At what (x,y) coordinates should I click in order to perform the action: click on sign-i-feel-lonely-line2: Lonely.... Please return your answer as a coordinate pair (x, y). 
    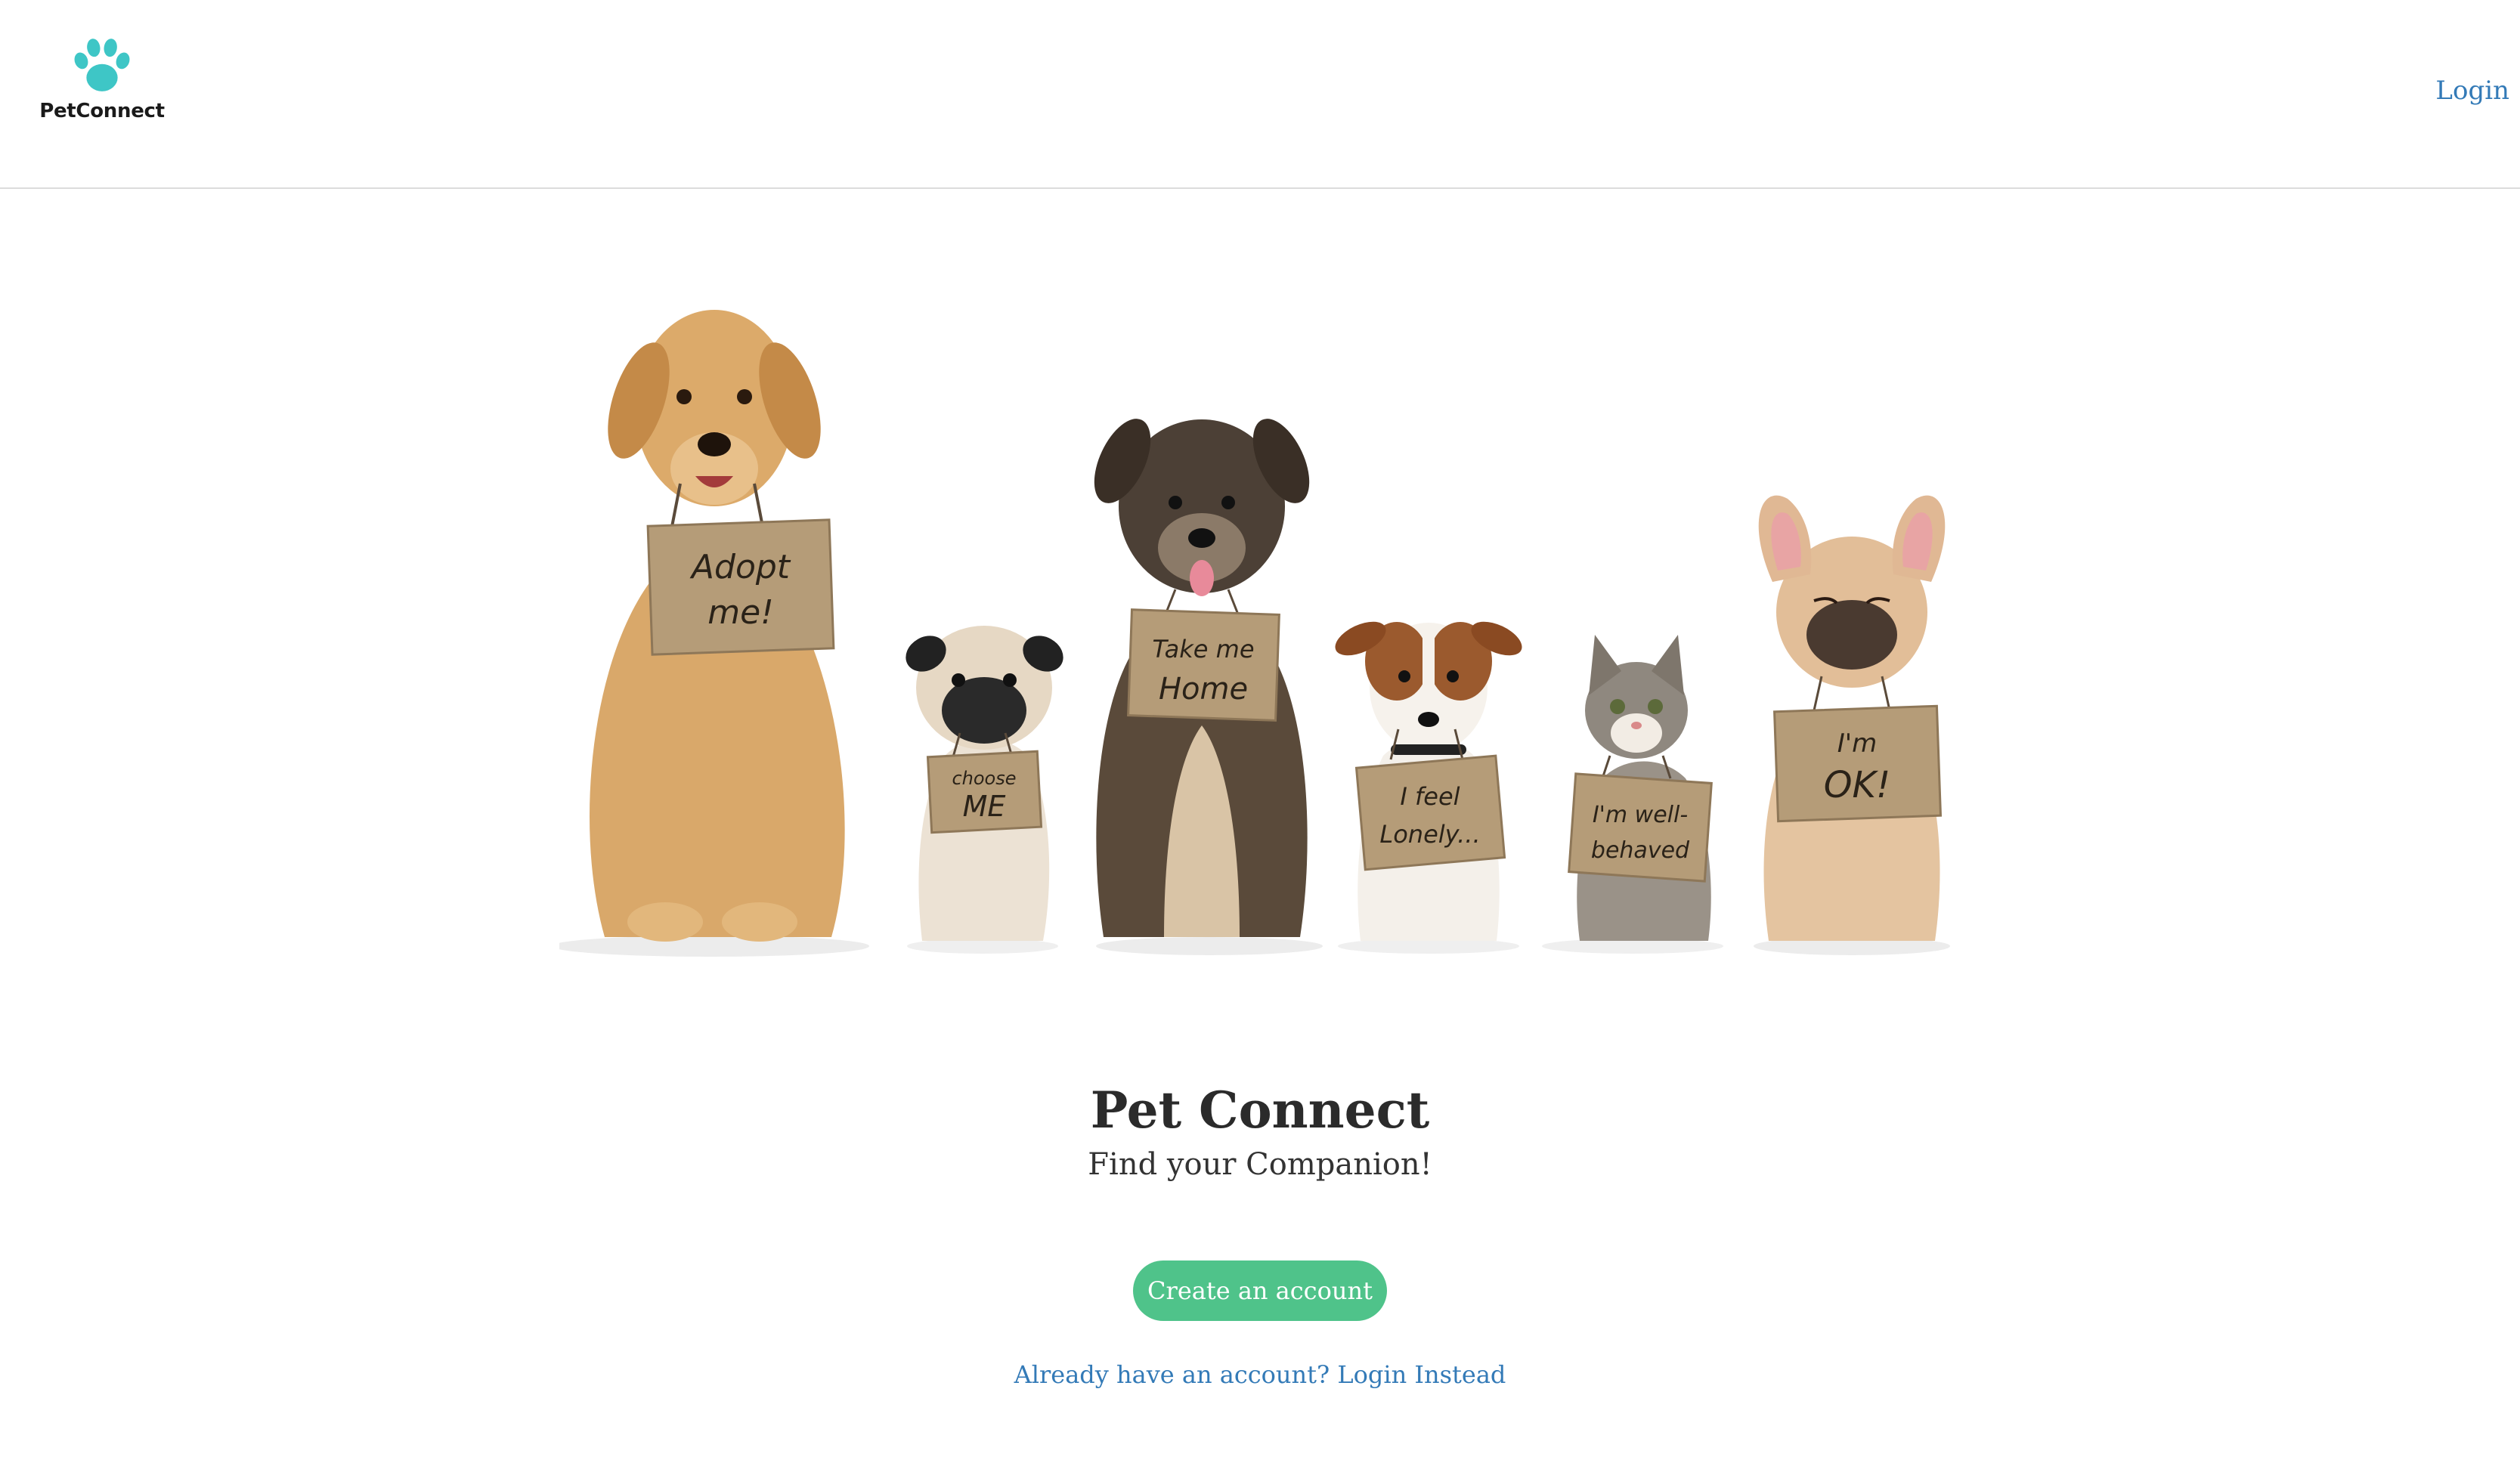
    Looking at the image, I should click on (1429, 834).